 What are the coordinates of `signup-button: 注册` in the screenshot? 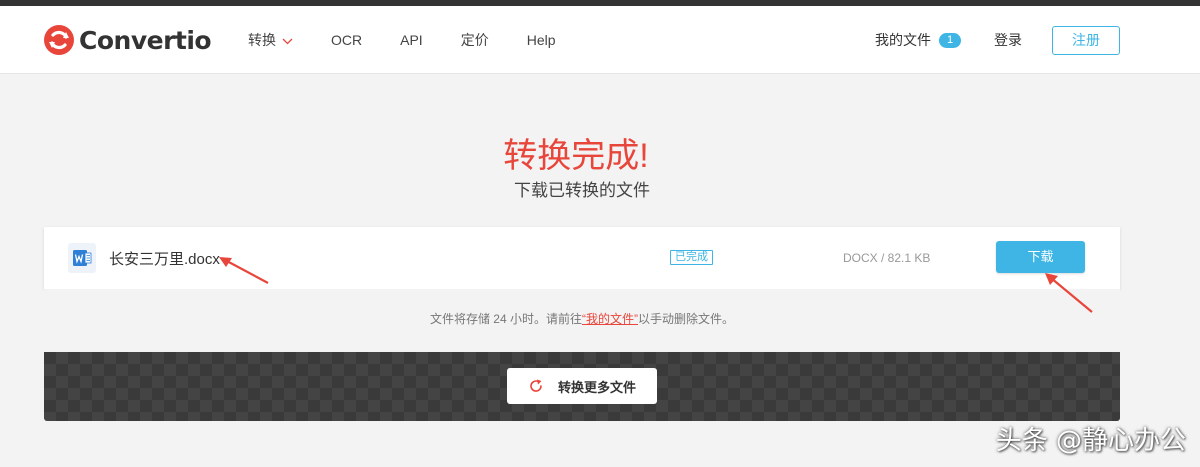 It's located at (1086, 40).